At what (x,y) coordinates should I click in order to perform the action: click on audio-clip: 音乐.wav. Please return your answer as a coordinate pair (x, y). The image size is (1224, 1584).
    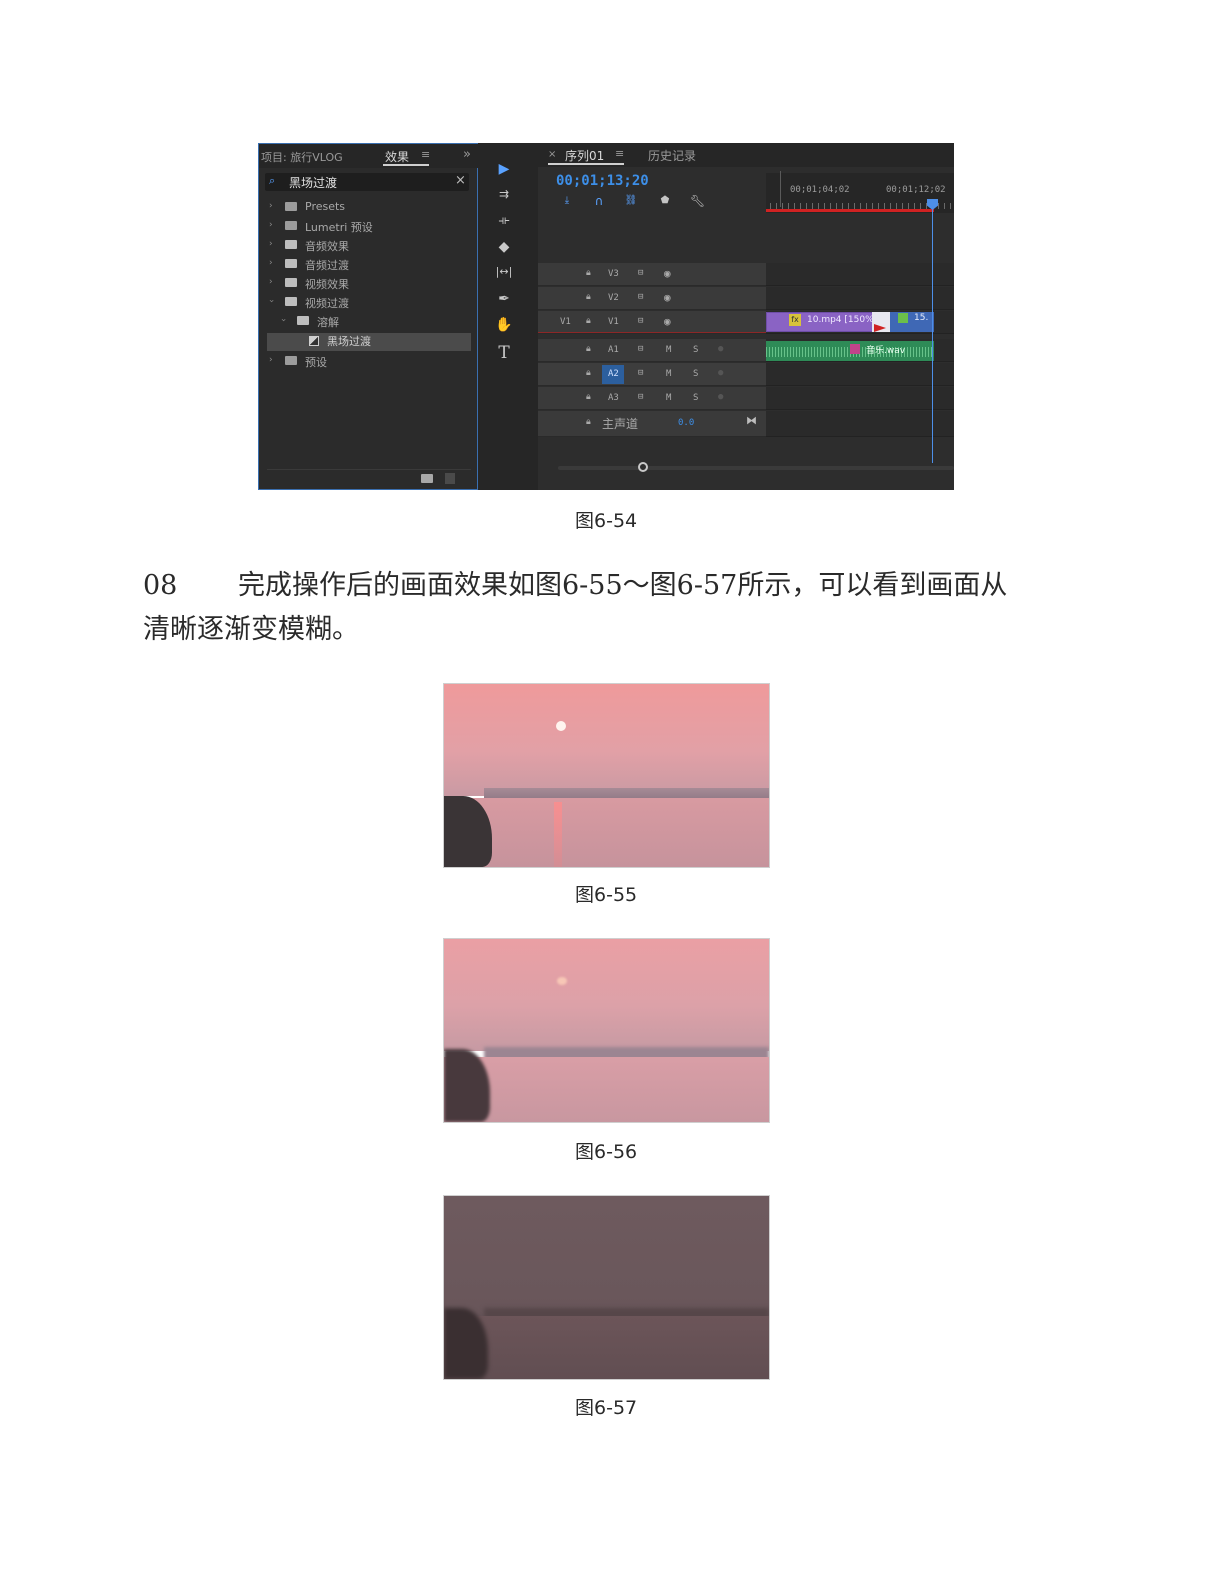
    Looking at the image, I should click on (850, 351).